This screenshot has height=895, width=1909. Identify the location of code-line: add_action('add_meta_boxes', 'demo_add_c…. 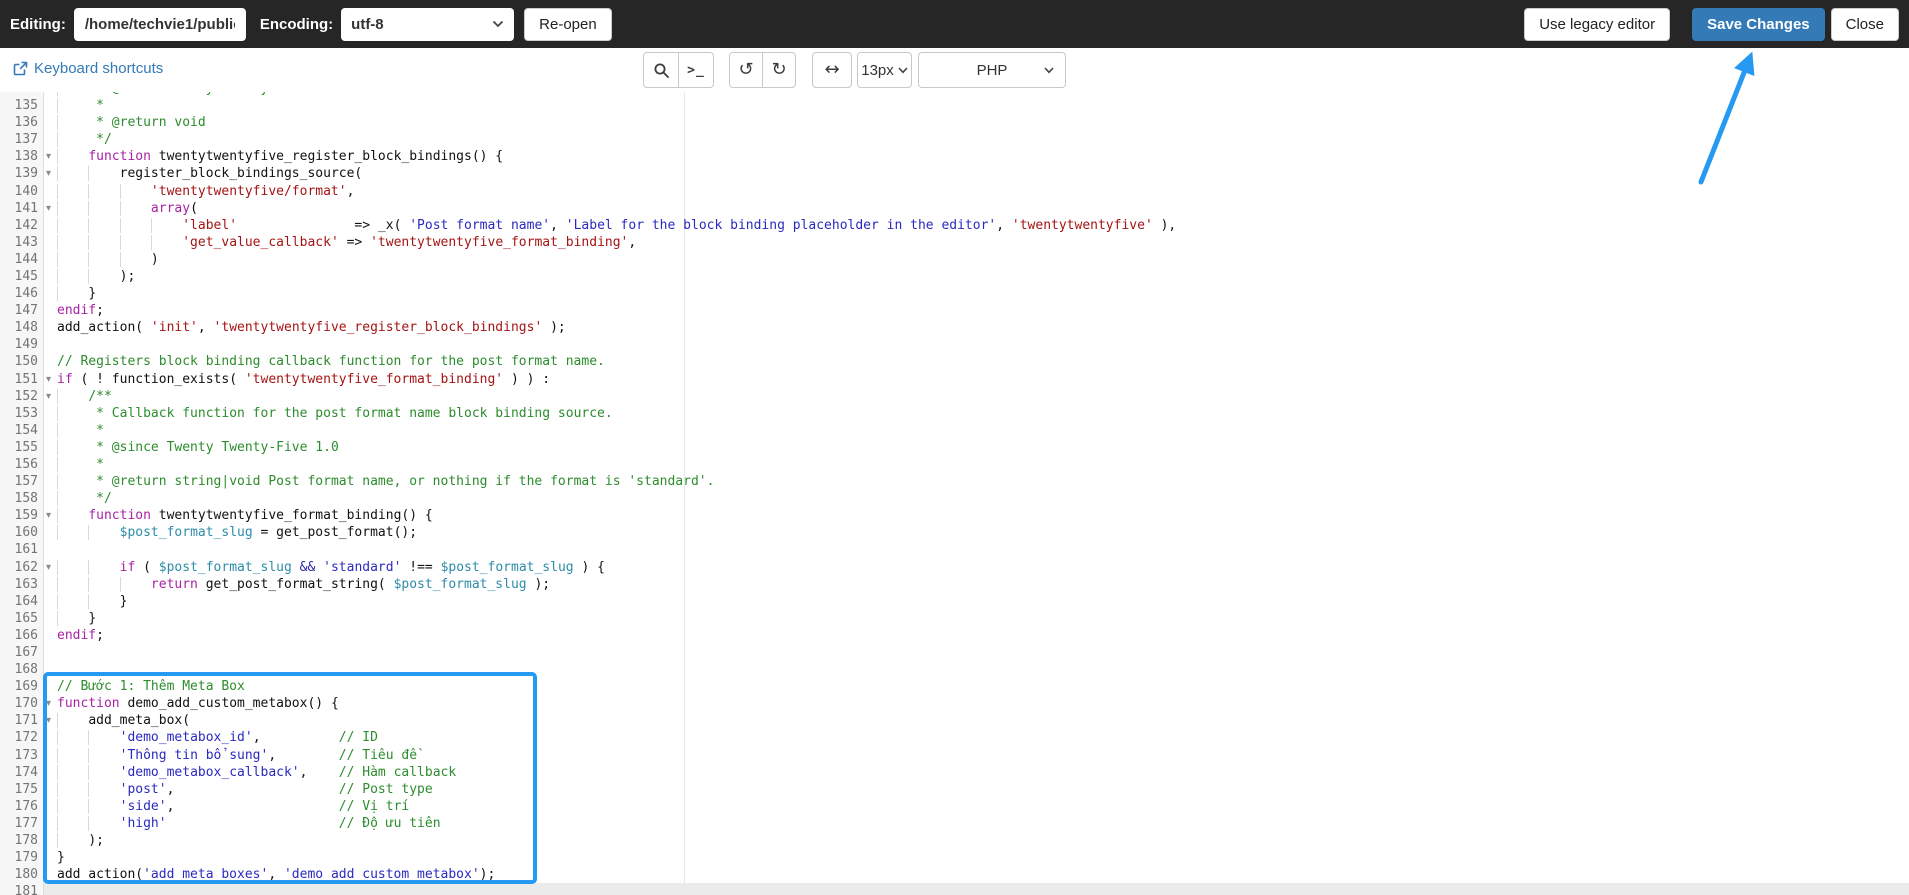
(276, 874).